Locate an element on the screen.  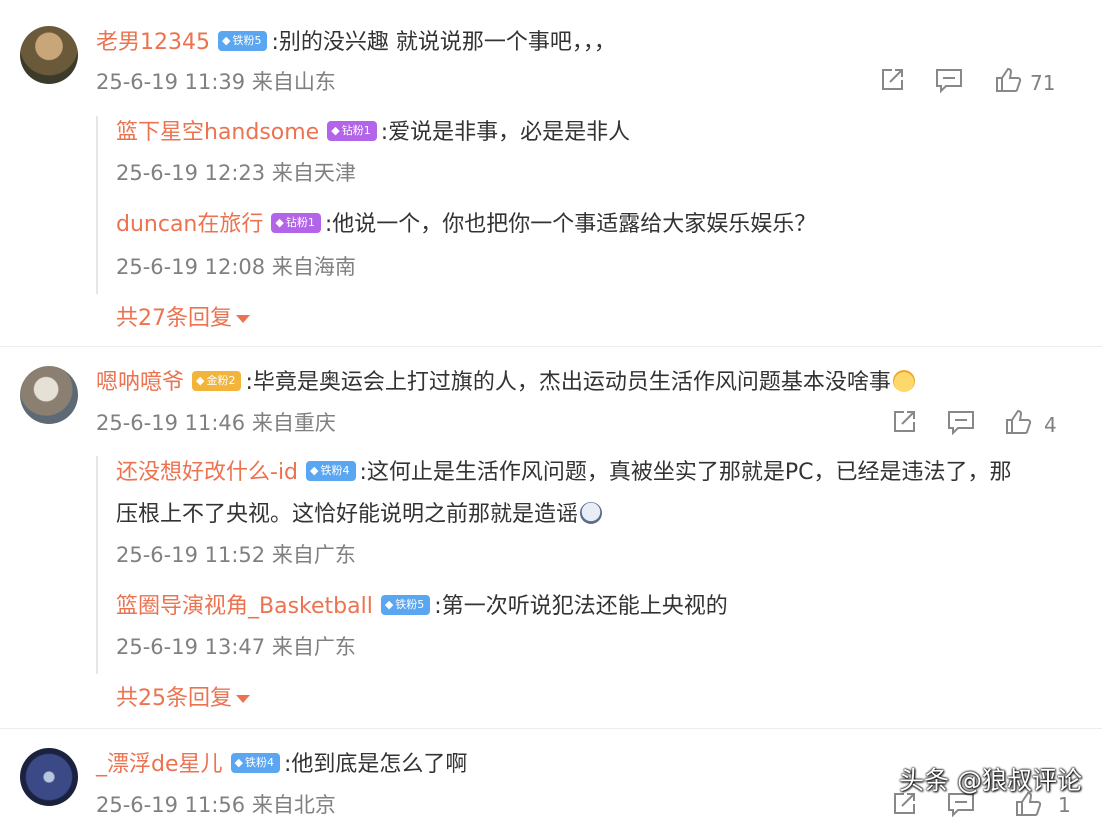
crying-emoji-icon is located at coordinates (591, 513).